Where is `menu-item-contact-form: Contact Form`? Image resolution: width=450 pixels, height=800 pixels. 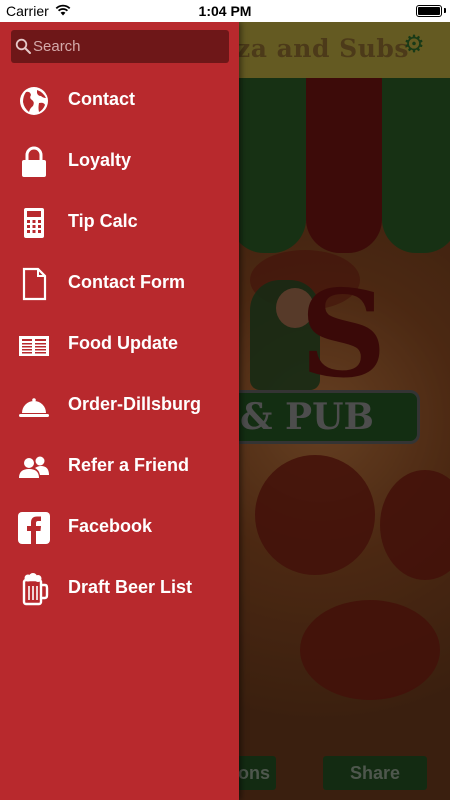
menu-item-contact-form: Contact Form is located at coordinates (119, 283).